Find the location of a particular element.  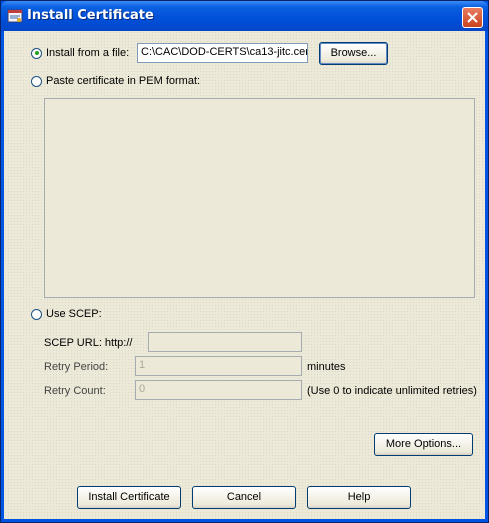

retry-count-hint: (Use 0 to indicate unlimited retries) is located at coordinates (392, 391).